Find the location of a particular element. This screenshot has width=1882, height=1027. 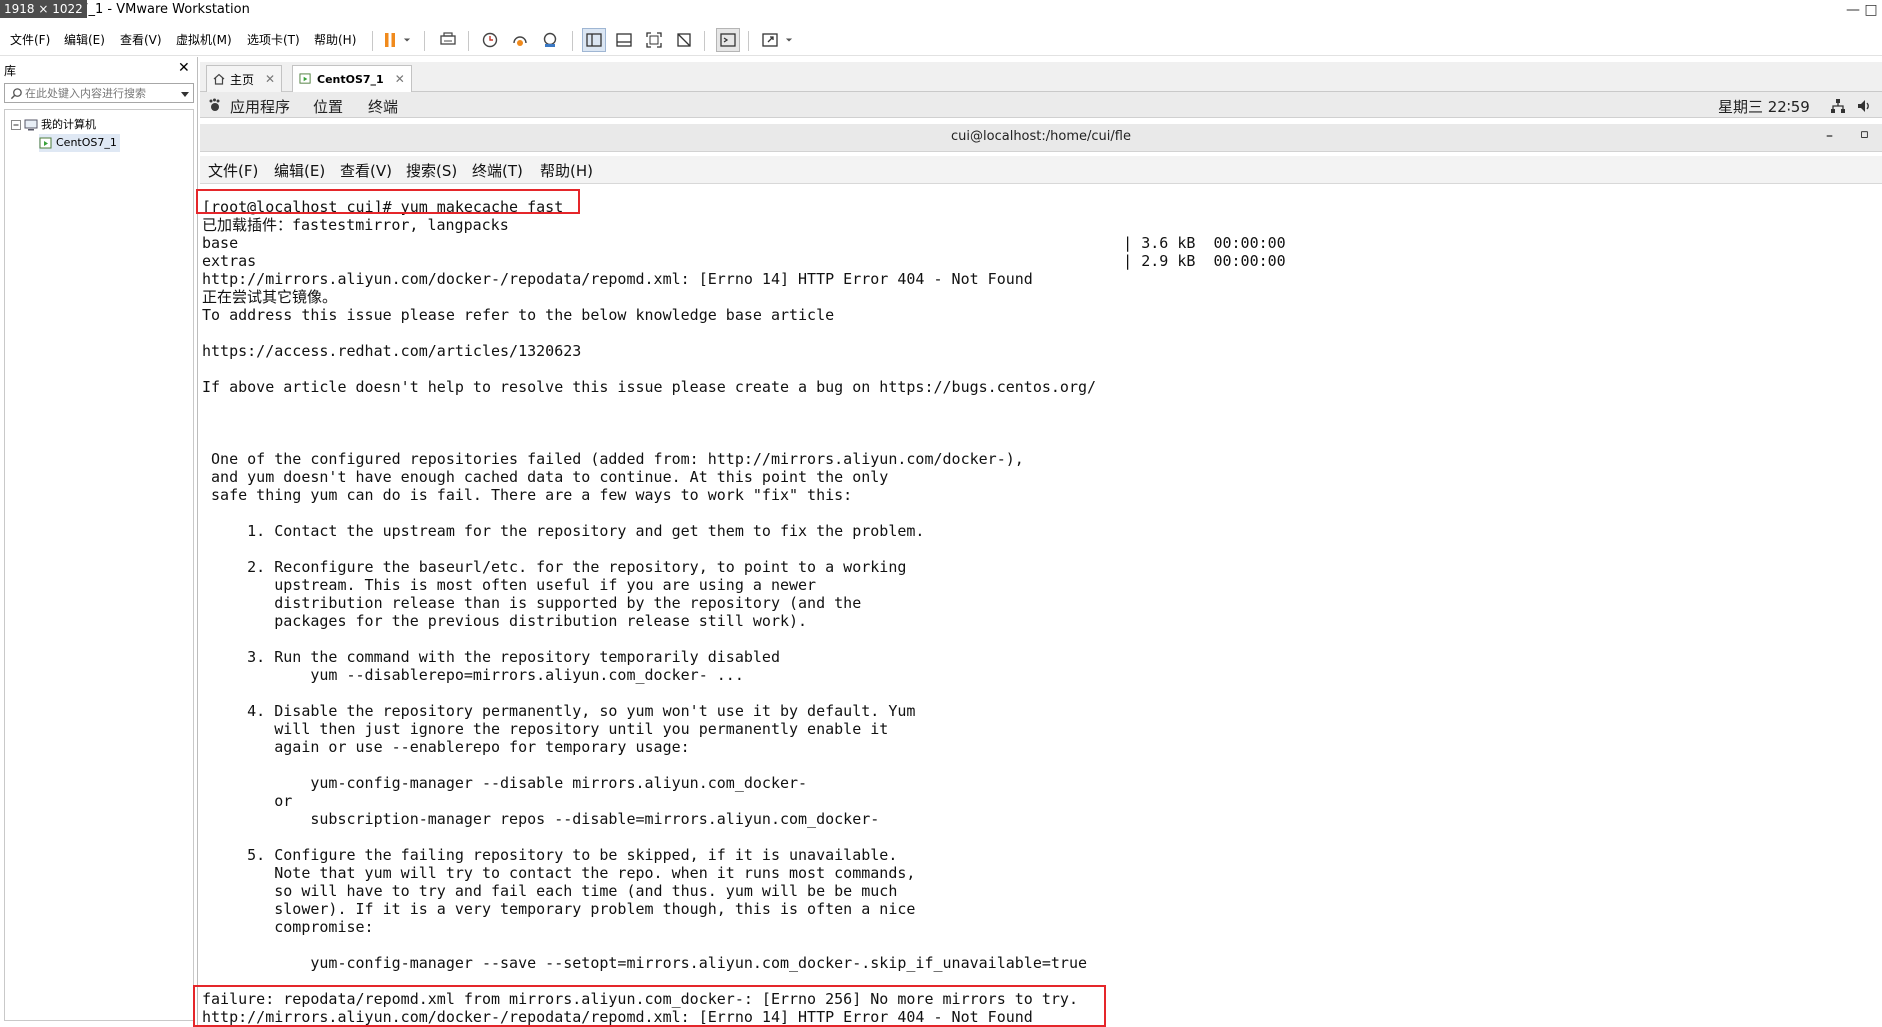

stretch-guest-button is located at coordinates (770, 40).